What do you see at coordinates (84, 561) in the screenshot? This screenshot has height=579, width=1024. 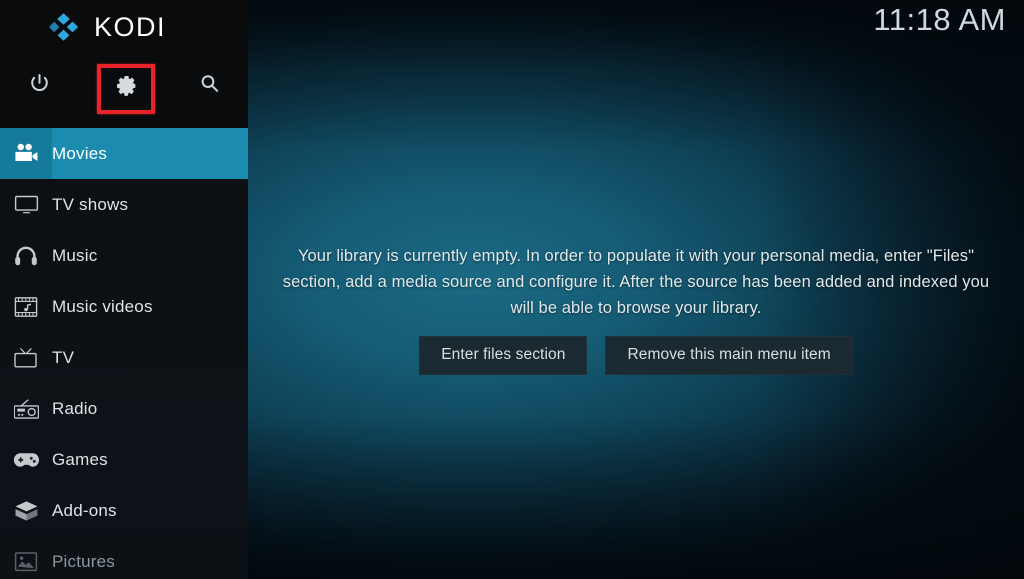 I see `sidebar-item-label: Pictures` at bounding box center [84, 561].